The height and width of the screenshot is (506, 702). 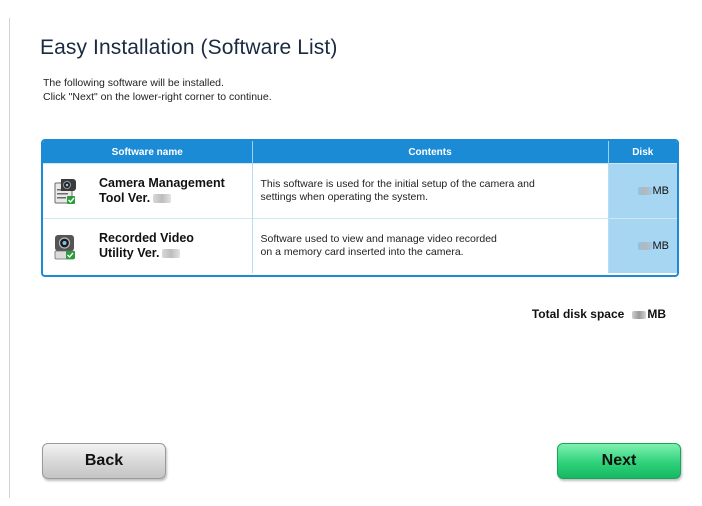 I want to click on header-disk: Disk, so click(x=642, y=152).